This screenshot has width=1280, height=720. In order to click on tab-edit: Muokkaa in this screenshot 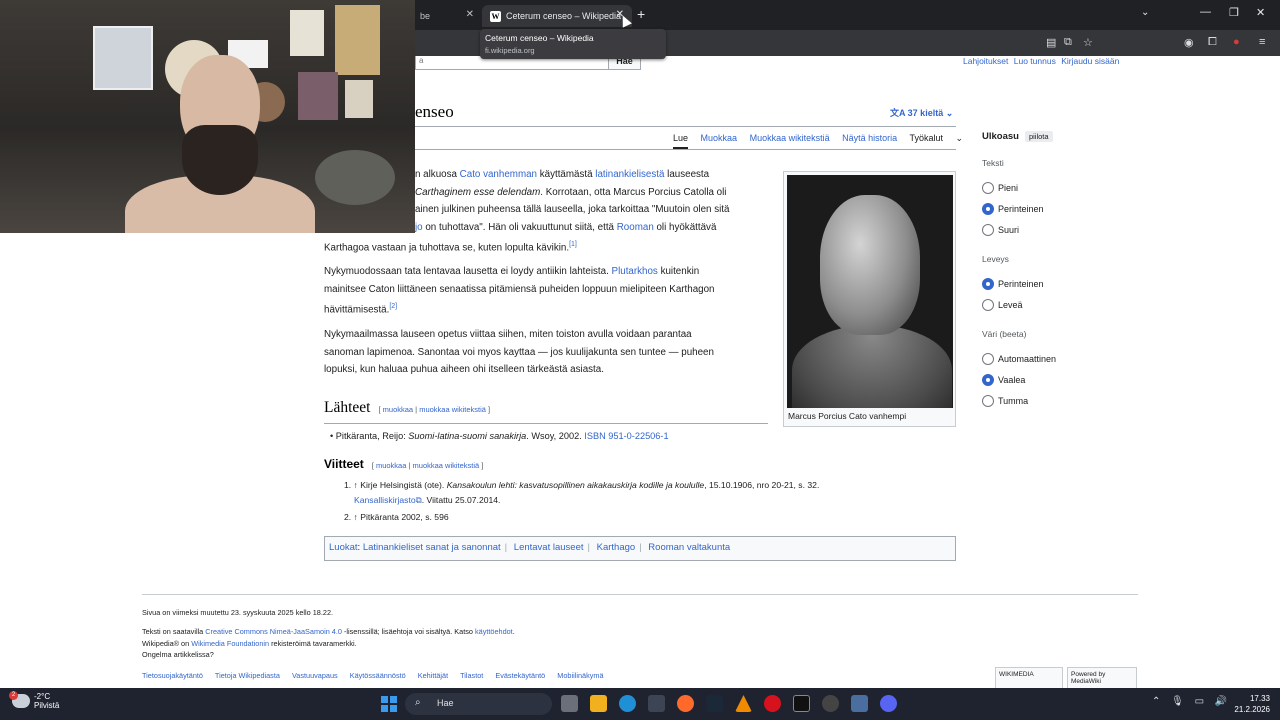, I will do `click(719, 138)`.